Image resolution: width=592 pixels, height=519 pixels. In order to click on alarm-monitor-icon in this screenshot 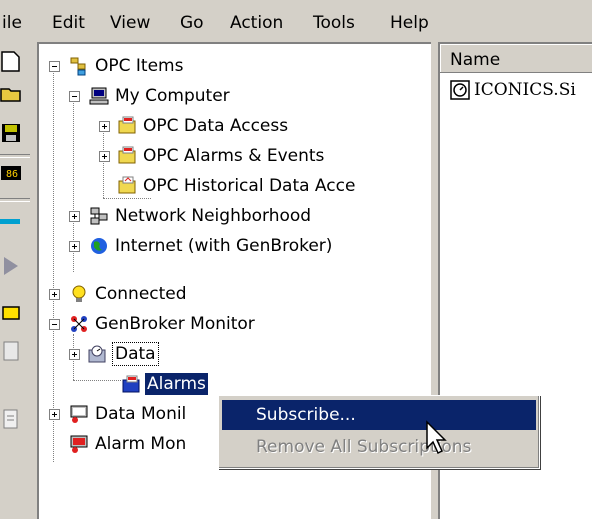, I will do `click(79, 444)`.